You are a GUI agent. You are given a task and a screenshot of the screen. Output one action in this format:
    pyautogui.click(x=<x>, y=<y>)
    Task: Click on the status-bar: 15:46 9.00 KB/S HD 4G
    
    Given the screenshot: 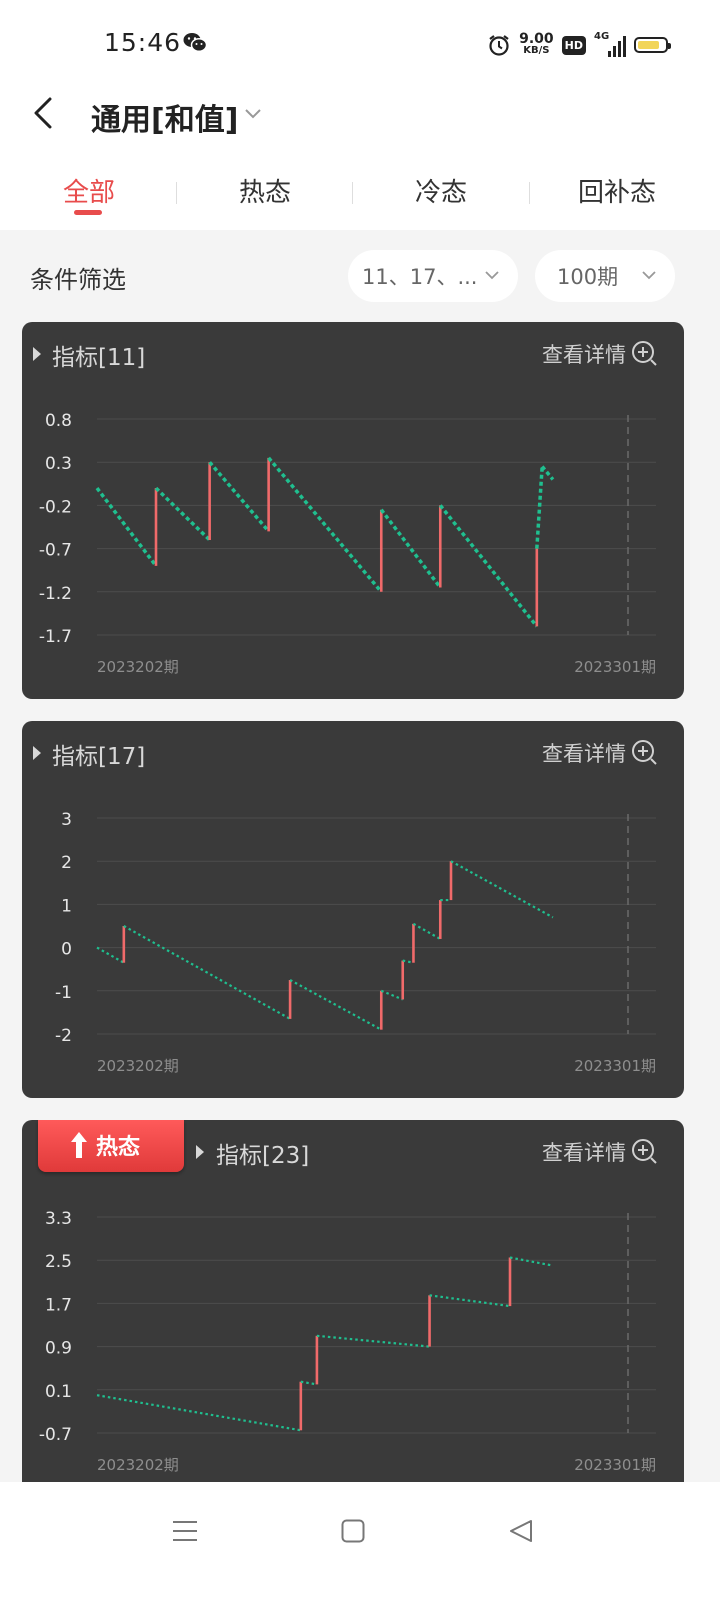 What is the action you would take?
    pyautogui.click(x=360, y=40)
    